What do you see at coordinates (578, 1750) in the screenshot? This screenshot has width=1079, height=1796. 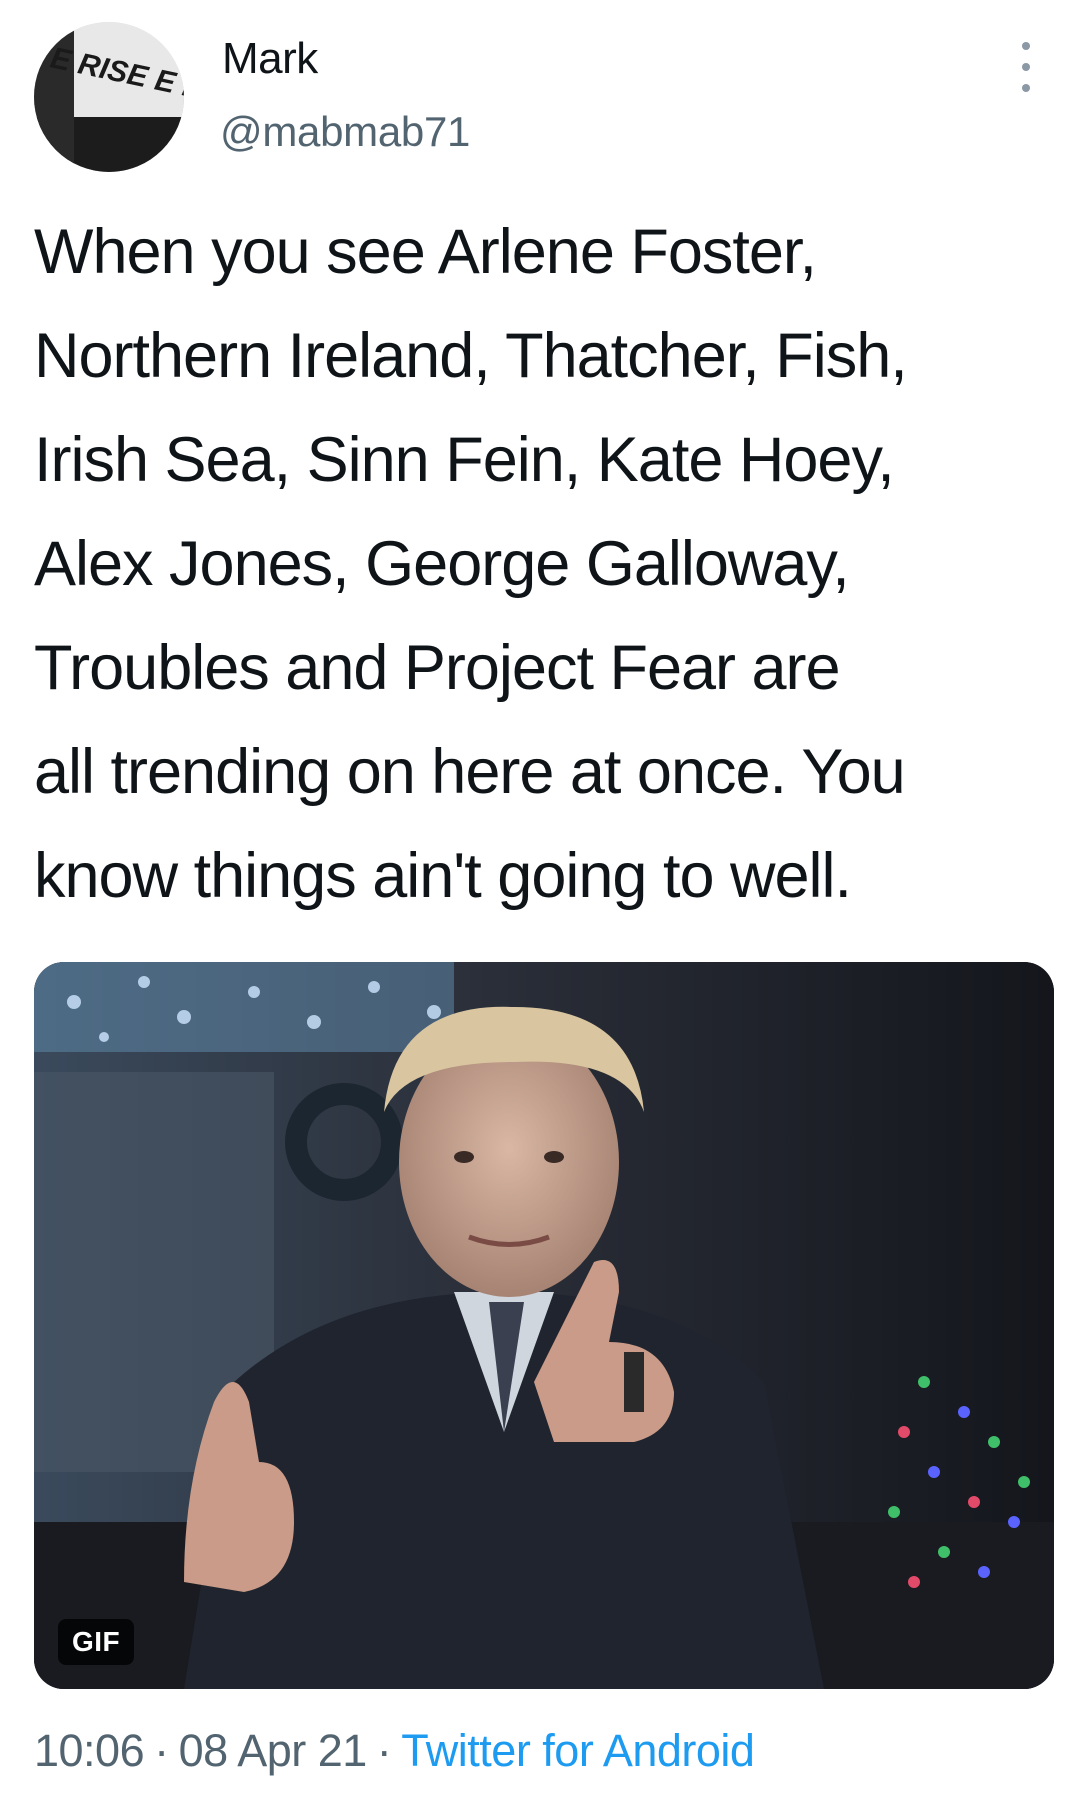 I see `tweet-source-link: Twitter for Android` at bounding box center [578, 1750].